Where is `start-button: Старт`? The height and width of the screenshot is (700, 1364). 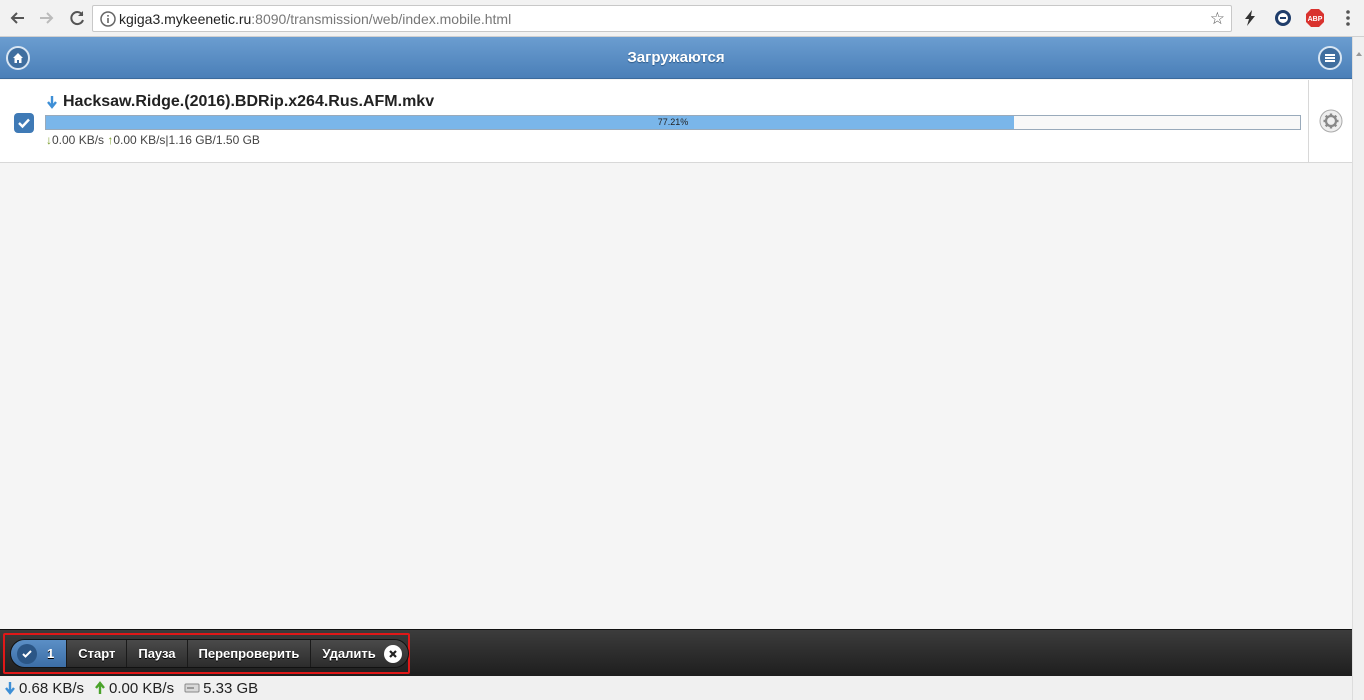 start-button: Старт is located at coordinates (97, 653).